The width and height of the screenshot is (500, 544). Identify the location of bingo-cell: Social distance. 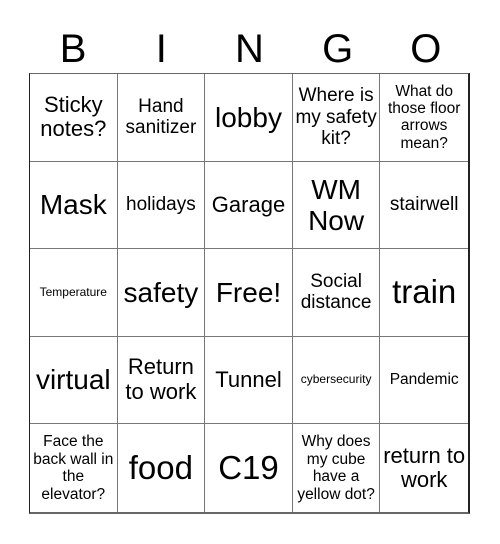
(336, 293).